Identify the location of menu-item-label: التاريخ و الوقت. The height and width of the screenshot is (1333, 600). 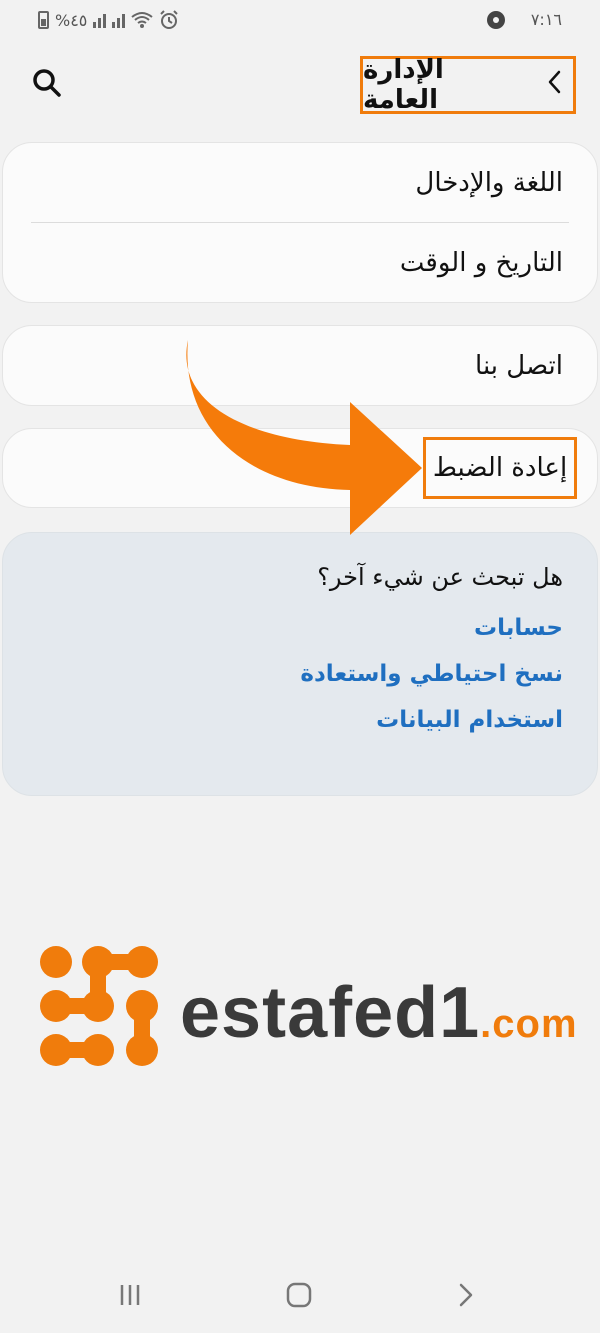
(481, 262).